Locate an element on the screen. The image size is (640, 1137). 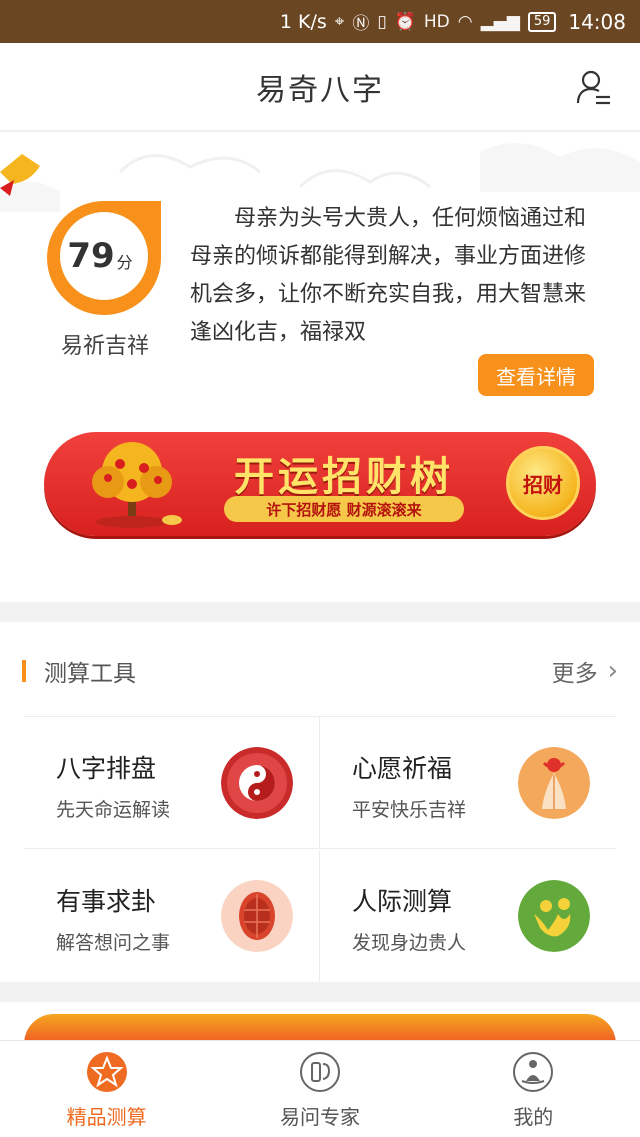
tool-bazi-chart: 八字排盘 先天命运解读 is located at coordinates (172, 783).